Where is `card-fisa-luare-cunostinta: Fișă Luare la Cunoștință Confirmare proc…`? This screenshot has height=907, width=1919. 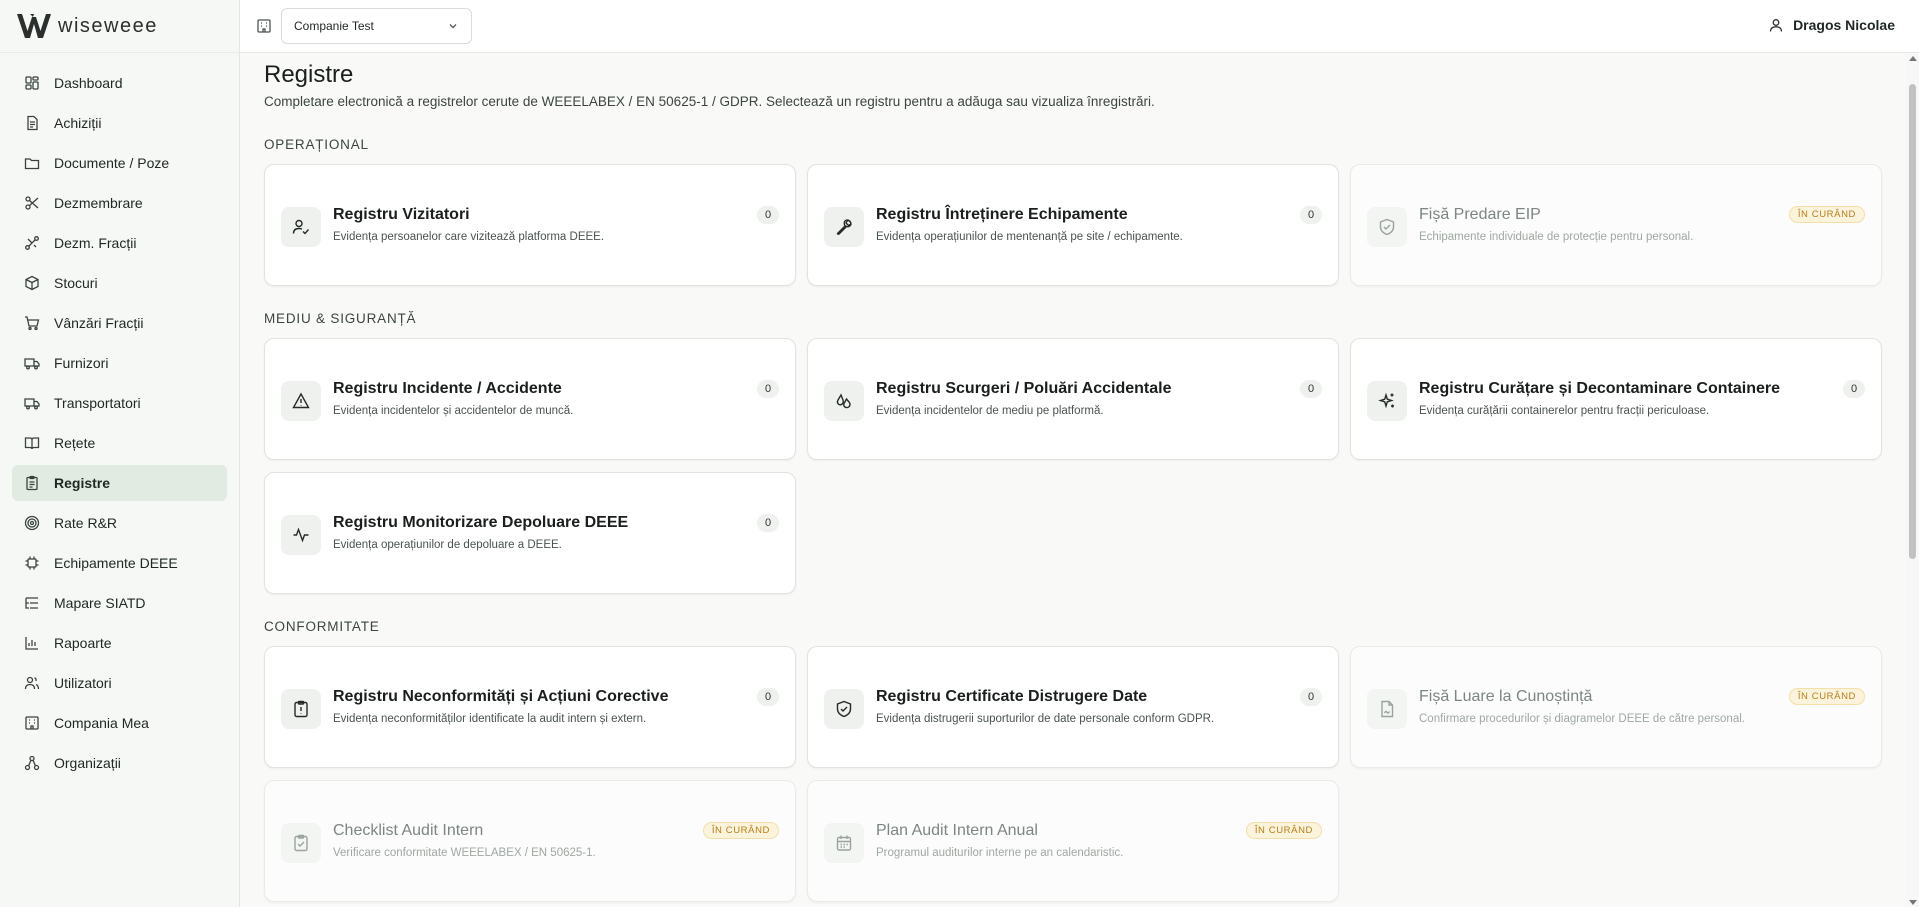 card-fisa-luare-cunostinta: Fișă Luare la Cunoștință Confirmare proc… is located at coordinates (1616, 707).